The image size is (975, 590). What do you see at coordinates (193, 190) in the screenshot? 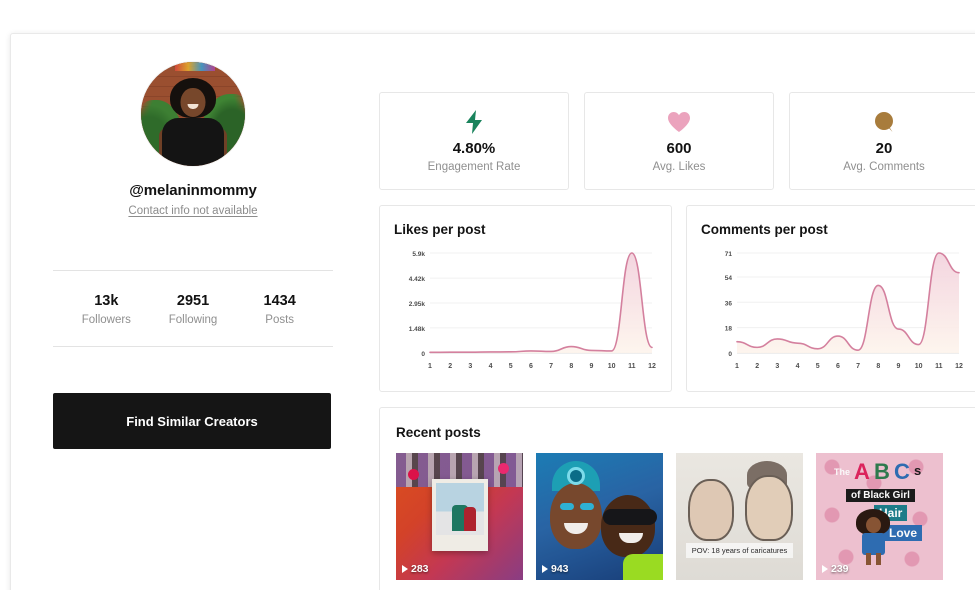
I see `profile-handle: @melaninmommy` at bounding box center [193, 190].